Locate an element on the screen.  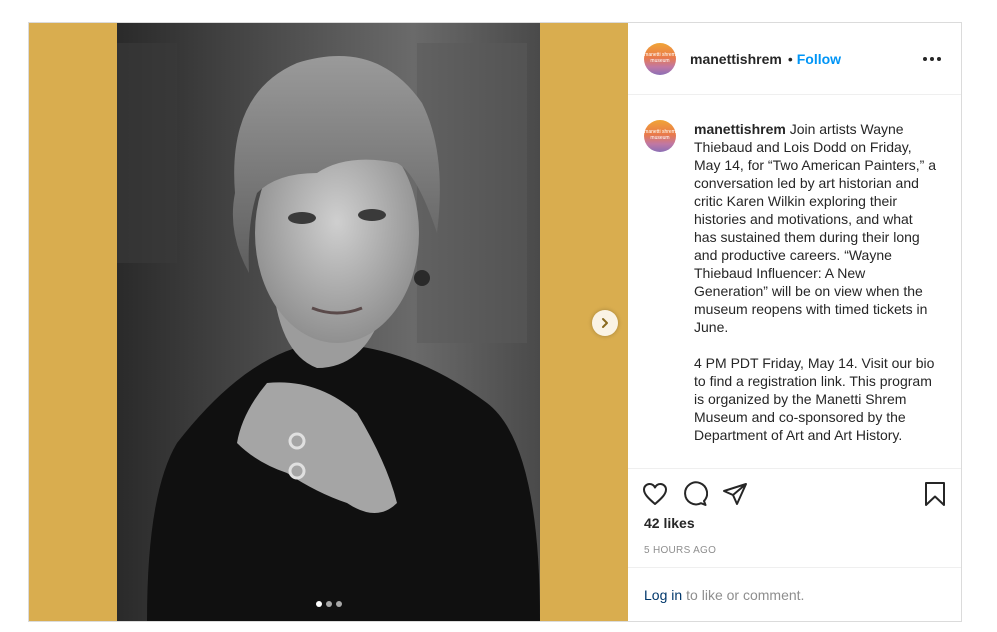
likes-count: 42 likes is located at coordinates (794, 519).